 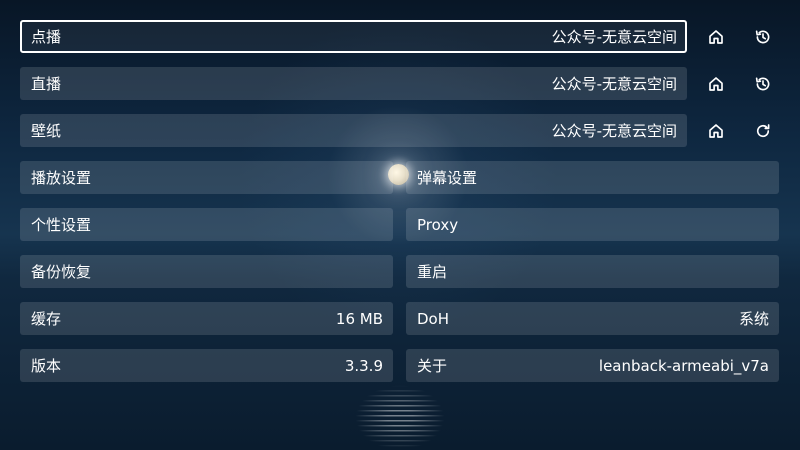 What do you see at coordinates (46, 37) in the screenshot?
I see `vod-label: 点播` at bounding box center [46, 37].